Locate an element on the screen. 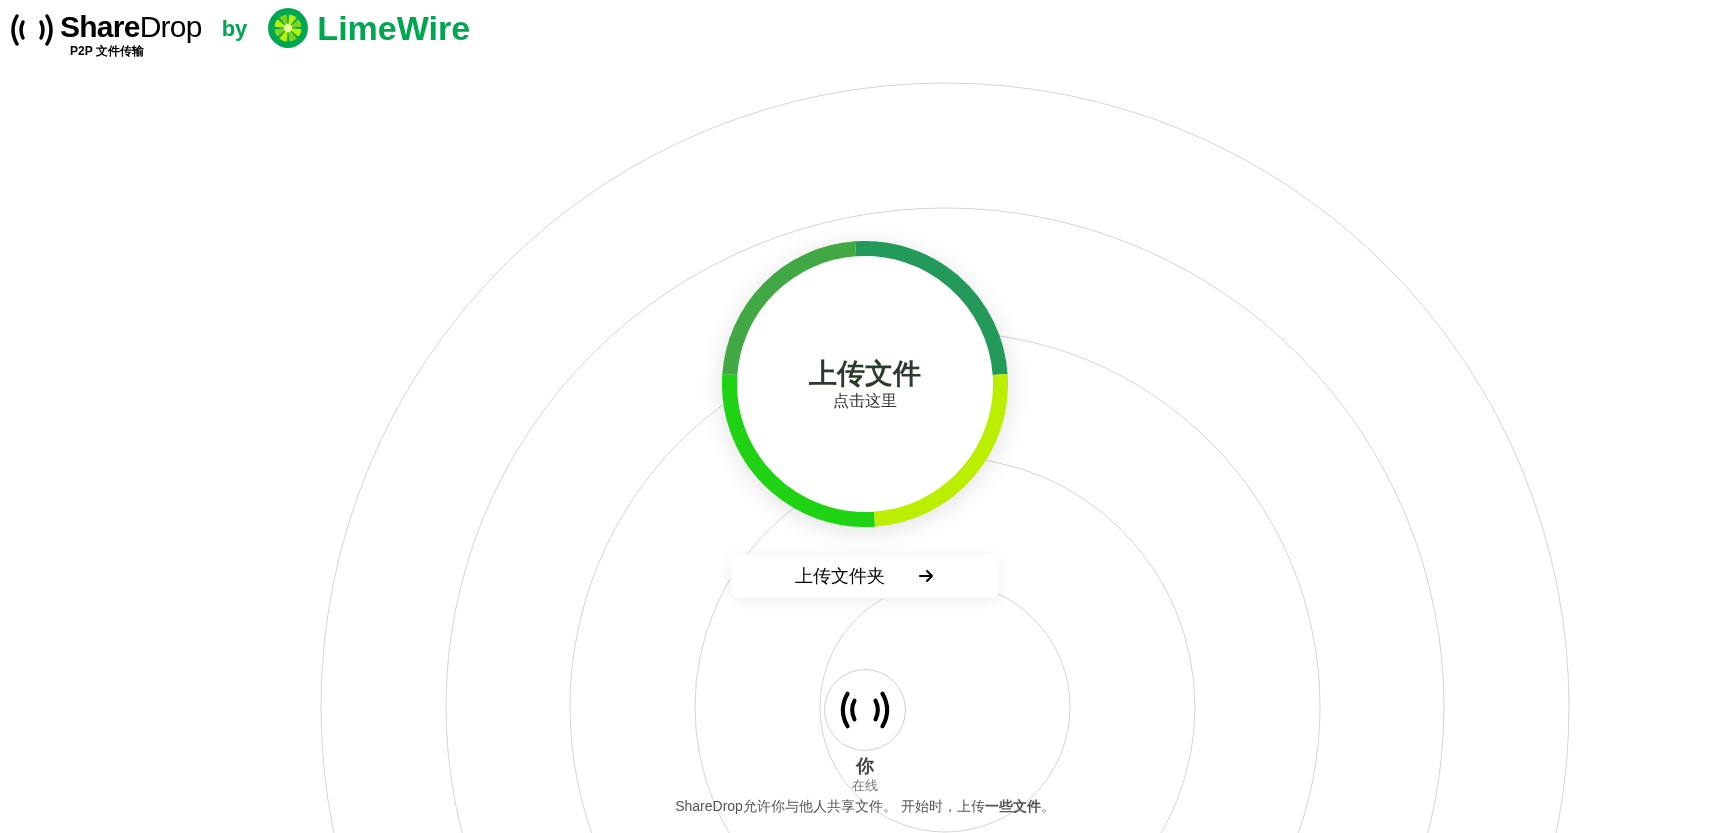  sharedrop-logo-icon is located at coordinates (32, 30).